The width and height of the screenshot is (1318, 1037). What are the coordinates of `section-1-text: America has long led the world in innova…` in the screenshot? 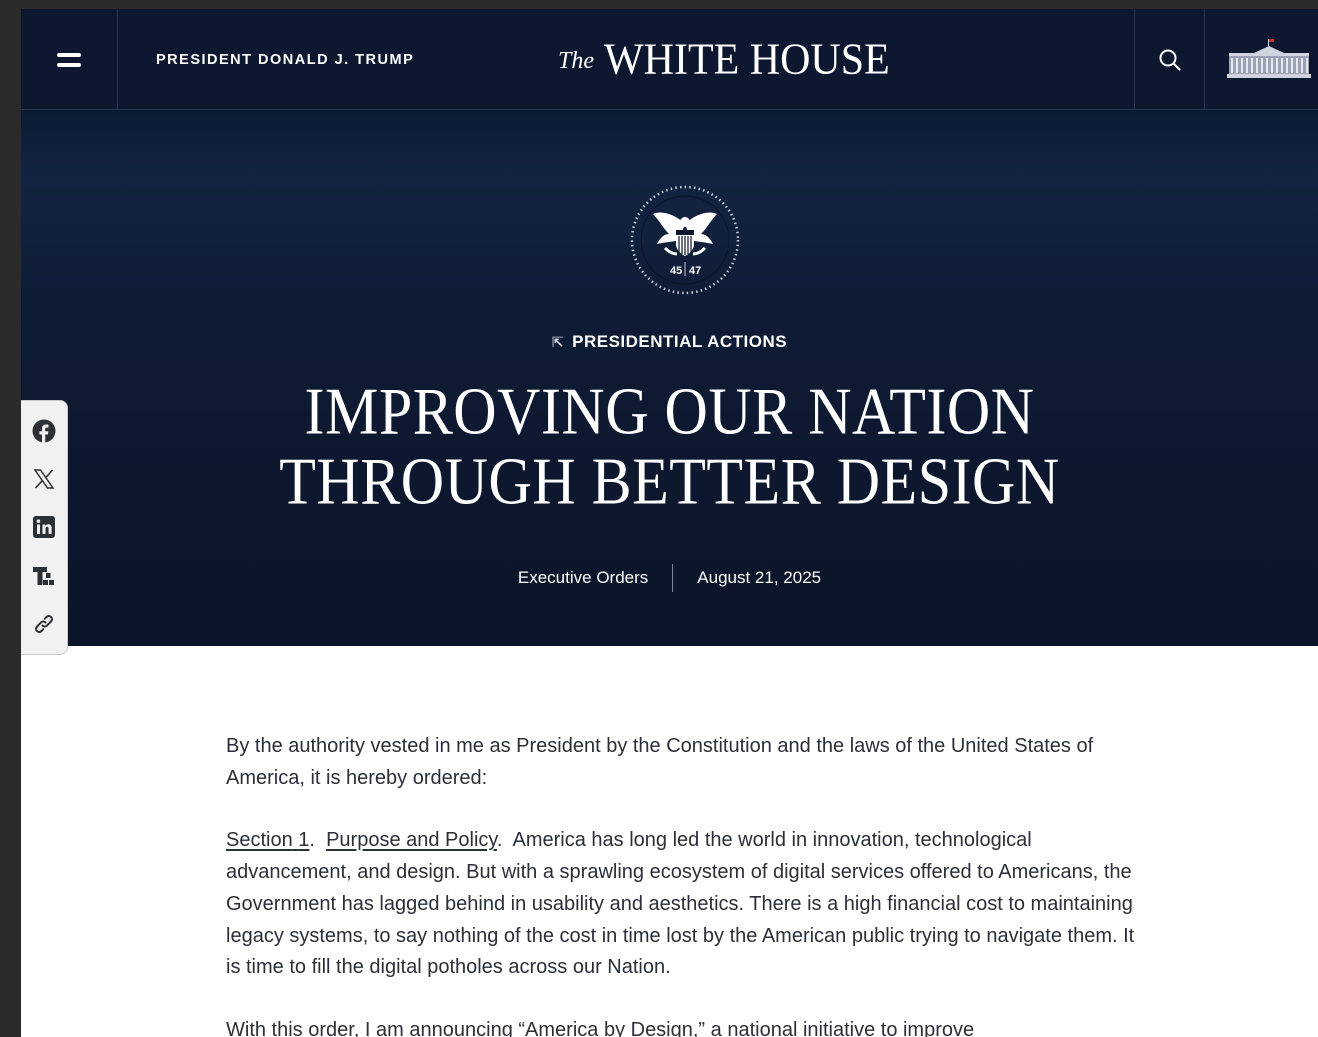 It's located at (680, 904).